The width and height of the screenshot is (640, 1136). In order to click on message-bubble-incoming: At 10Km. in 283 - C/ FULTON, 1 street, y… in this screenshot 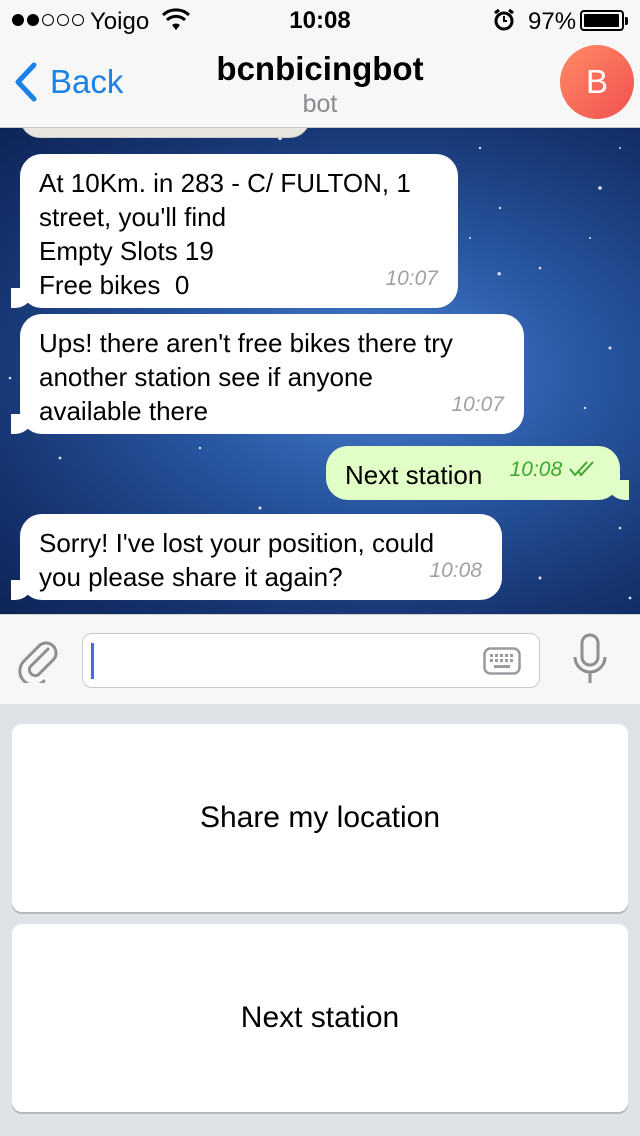, I will do `click(234, 231)`.